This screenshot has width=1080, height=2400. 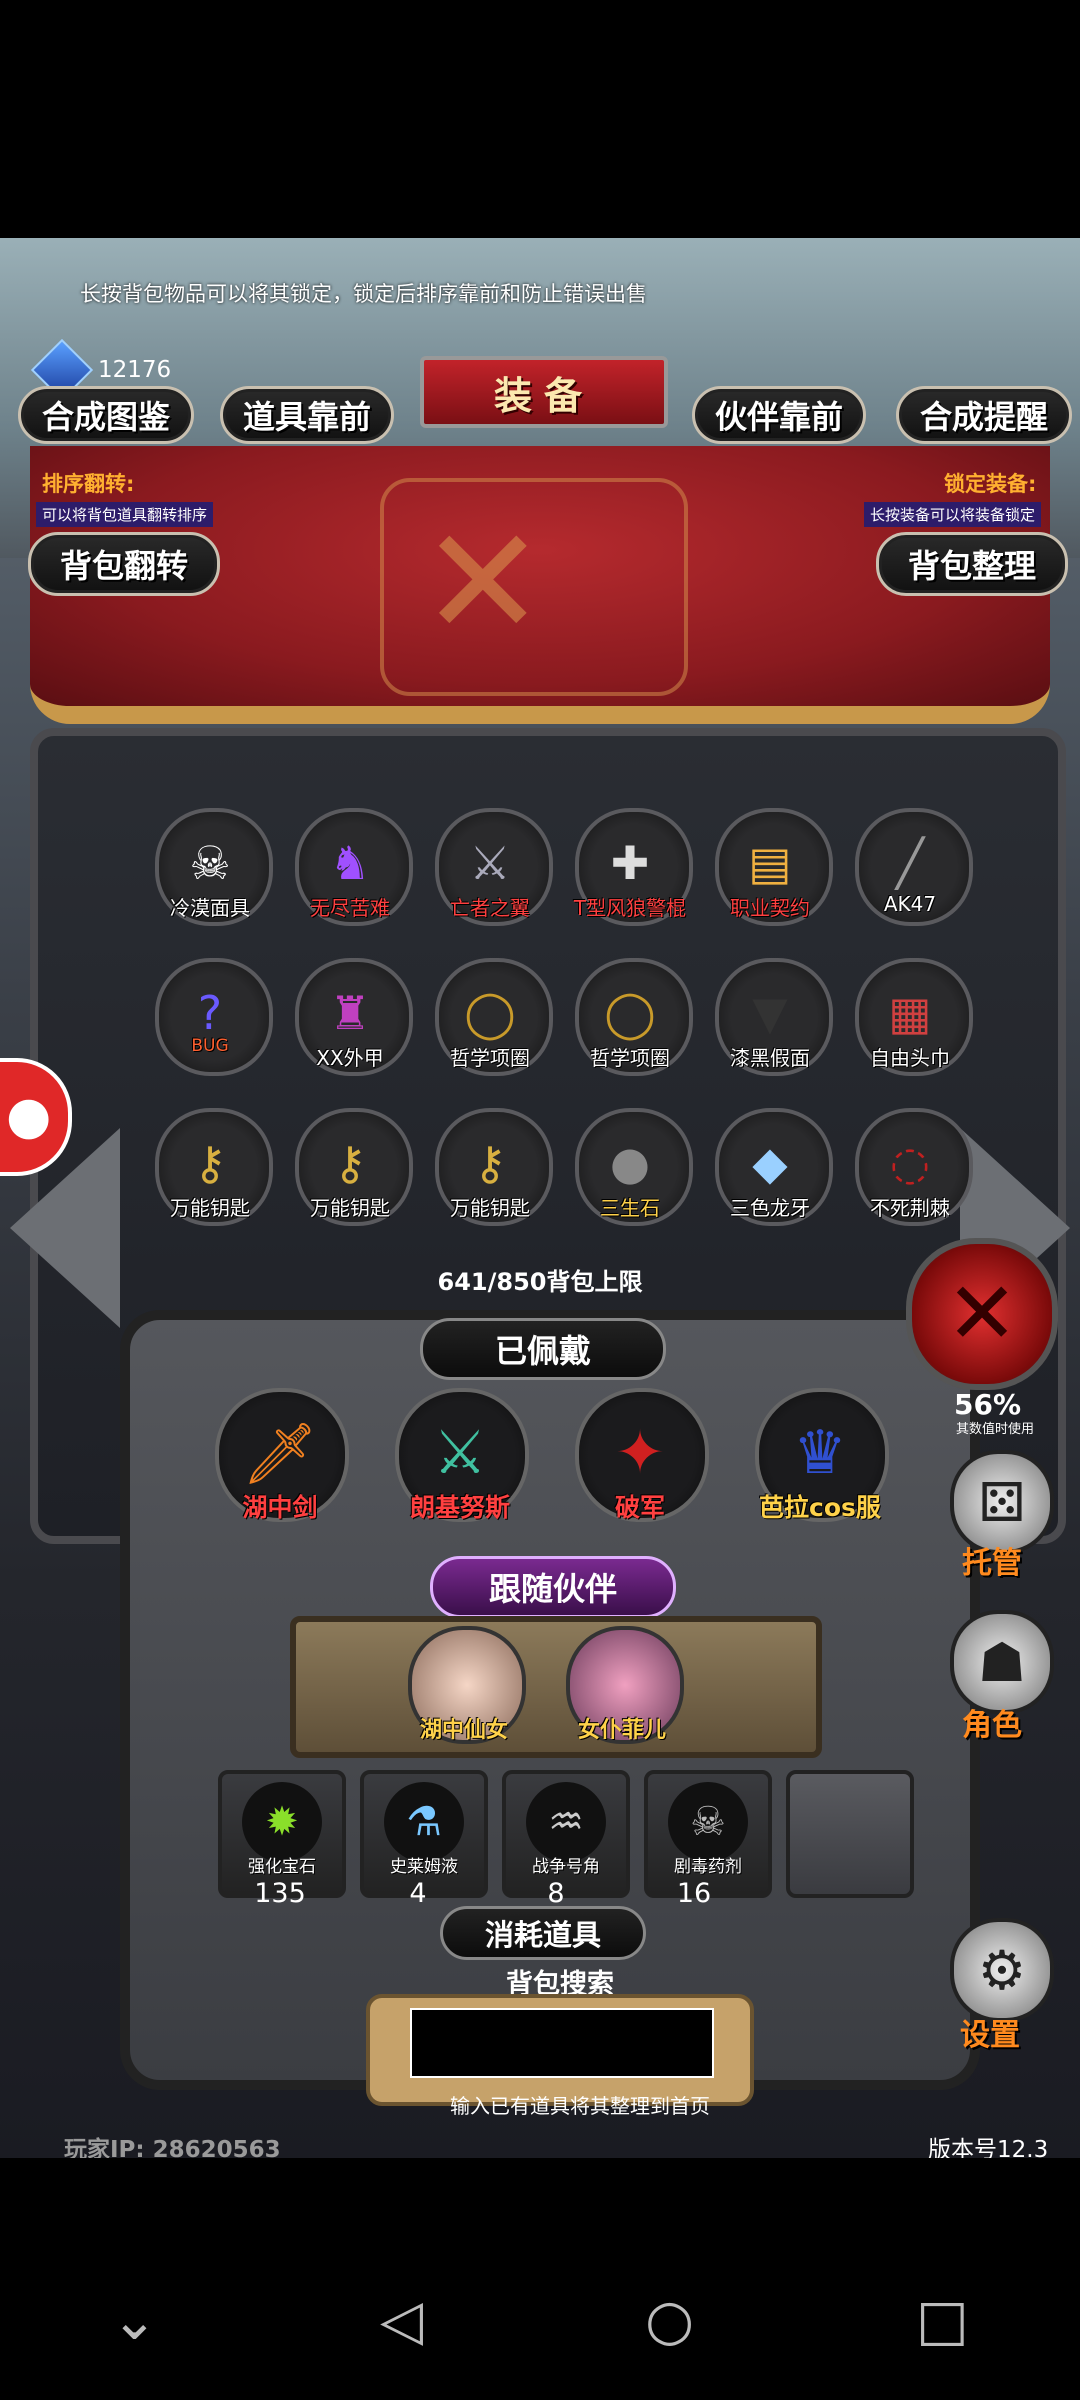 I want to click on consumable-count: 4, so click(x=418, y=1893).